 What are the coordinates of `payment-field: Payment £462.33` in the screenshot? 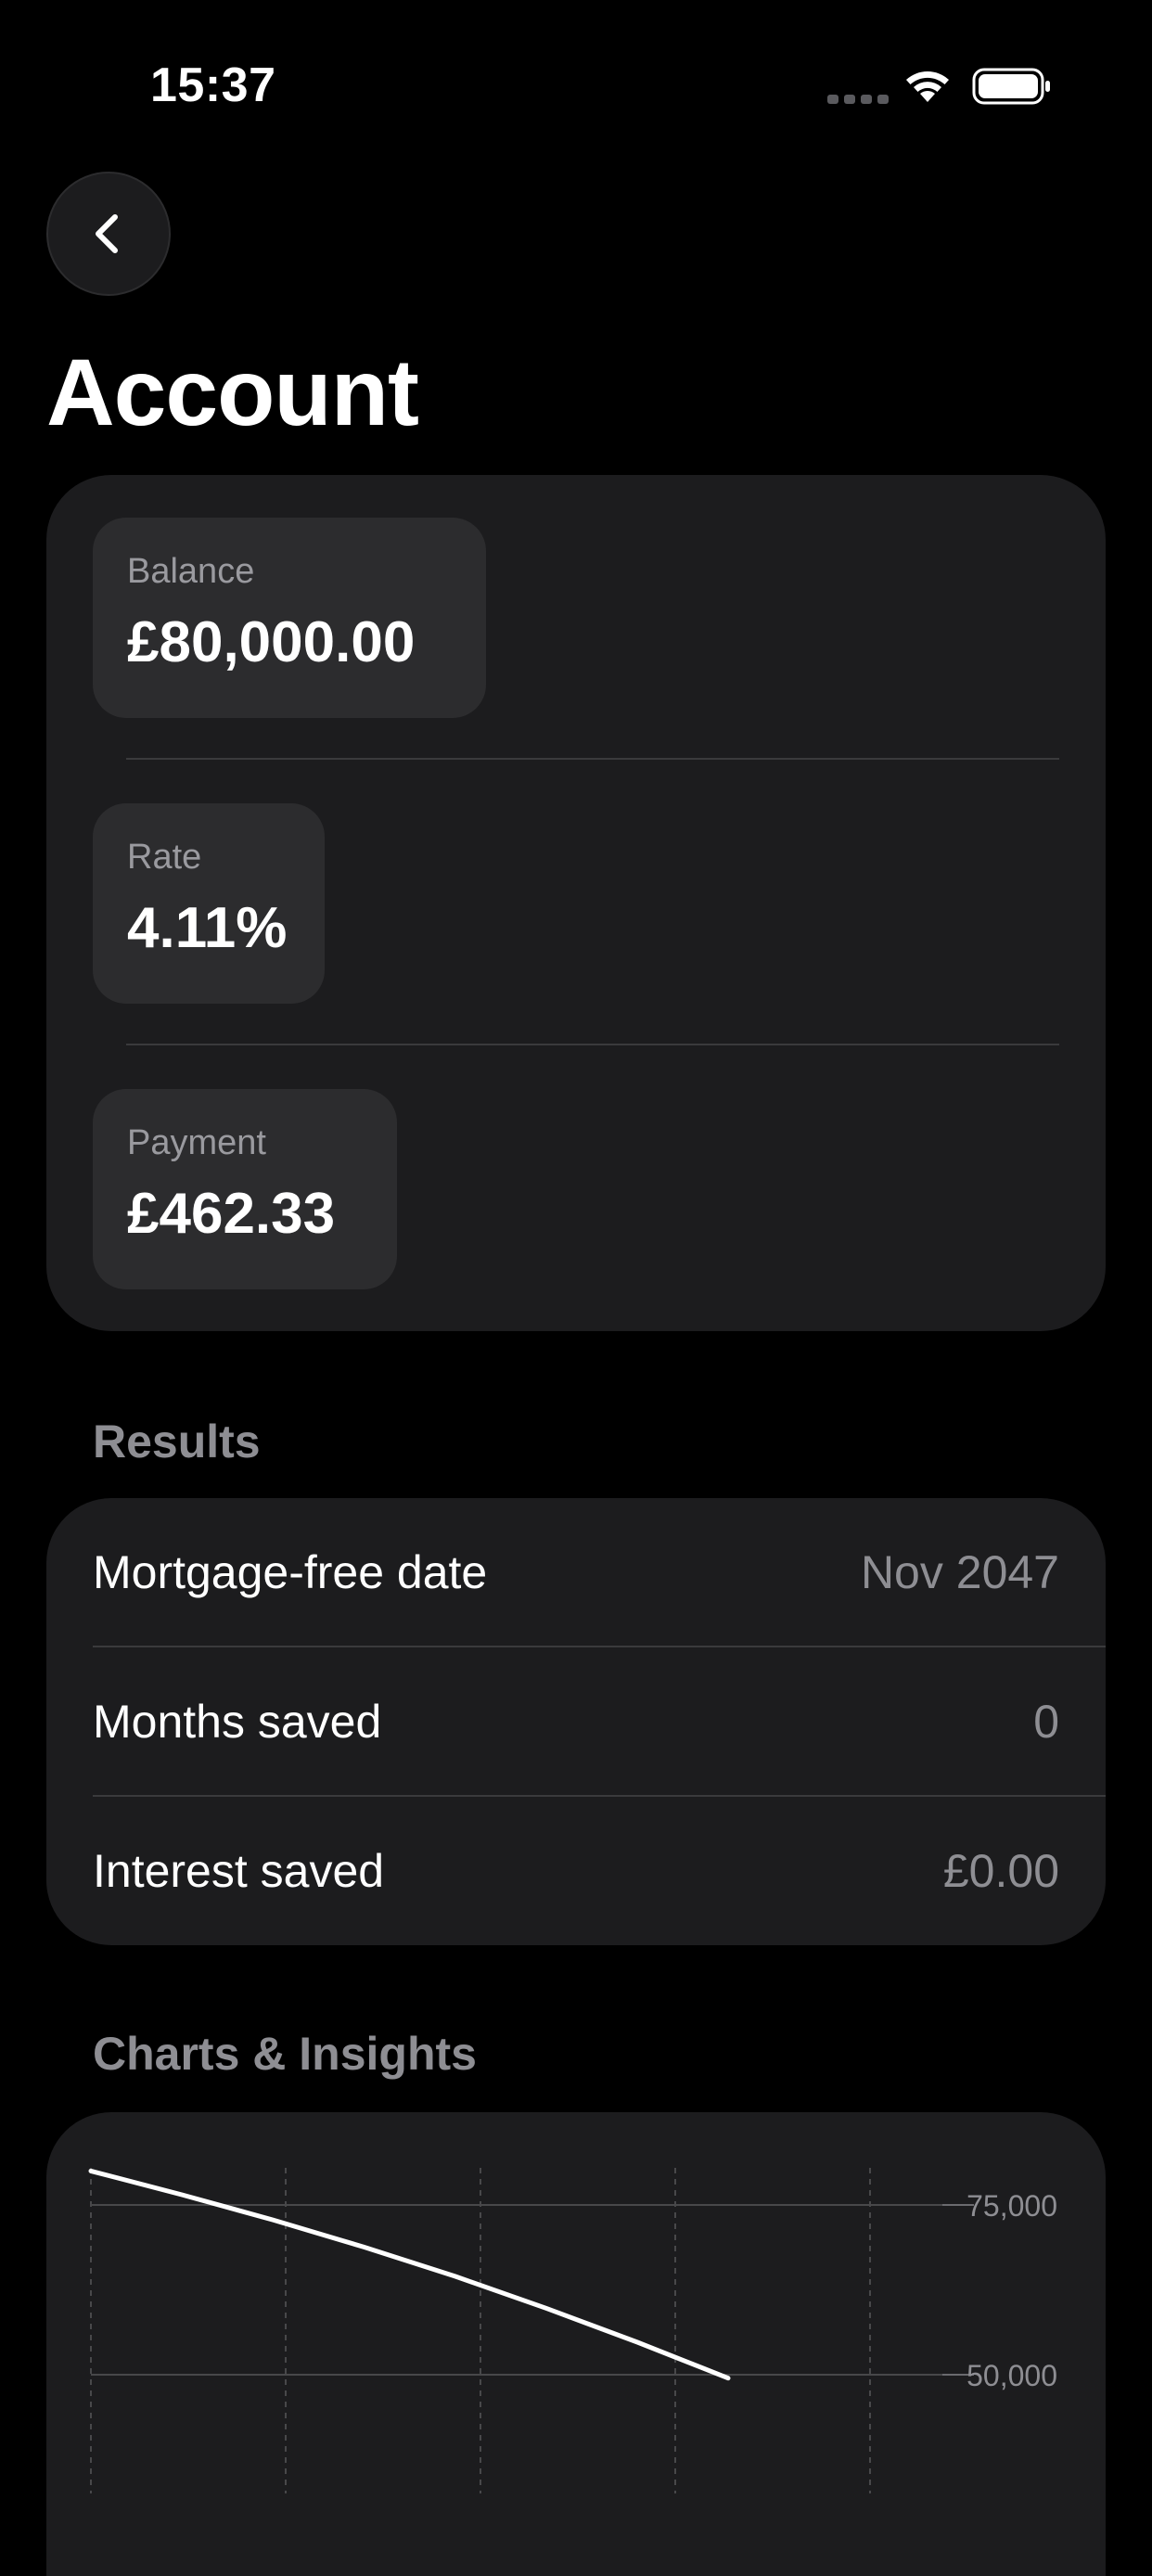 It's located at (245, 1189).